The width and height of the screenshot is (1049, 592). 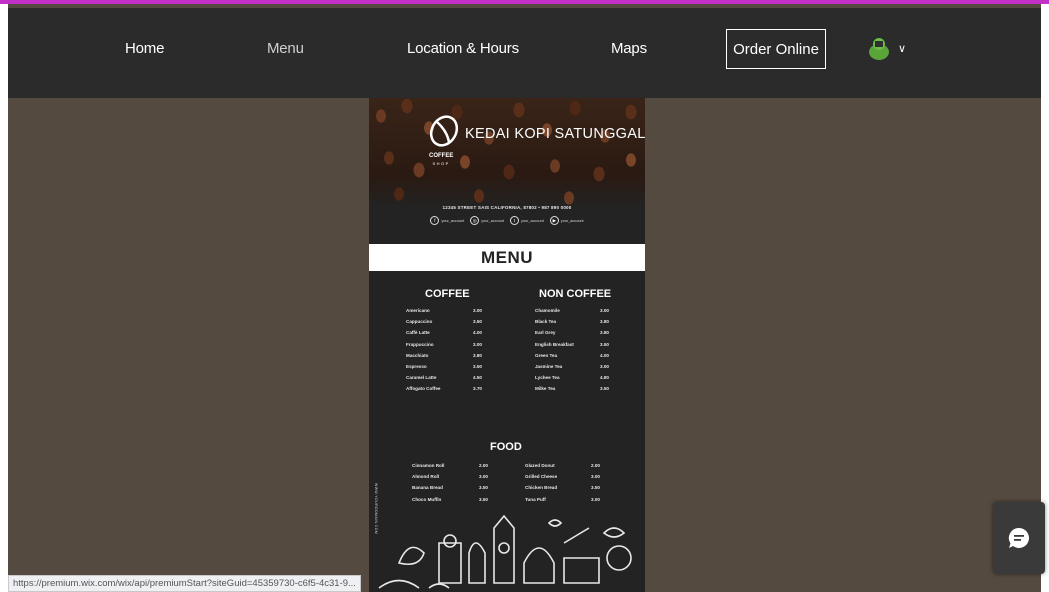 I want to click on menu-item-name: Americano, so click(x=418, y=311).